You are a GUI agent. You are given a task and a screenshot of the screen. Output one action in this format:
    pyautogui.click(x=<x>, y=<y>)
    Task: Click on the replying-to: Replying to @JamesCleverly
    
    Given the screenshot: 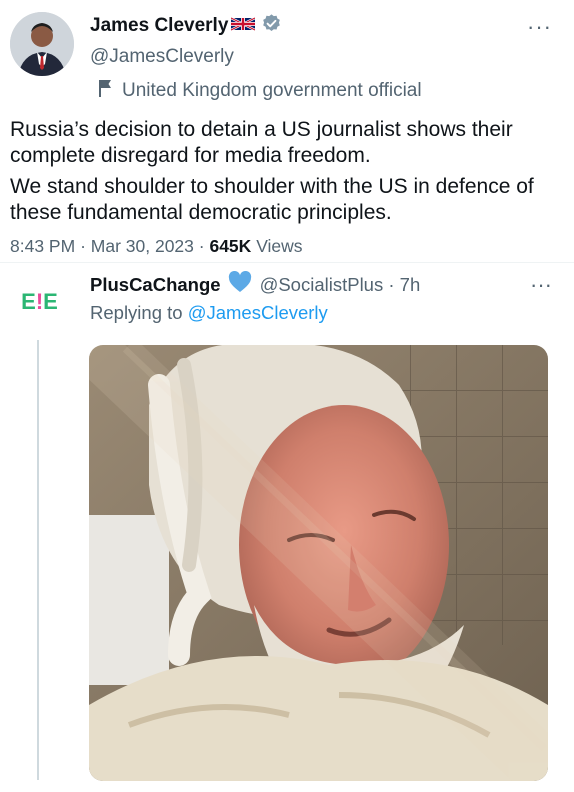 What is the action you would take?
    pyautogui.click(x=209, y=313)
    